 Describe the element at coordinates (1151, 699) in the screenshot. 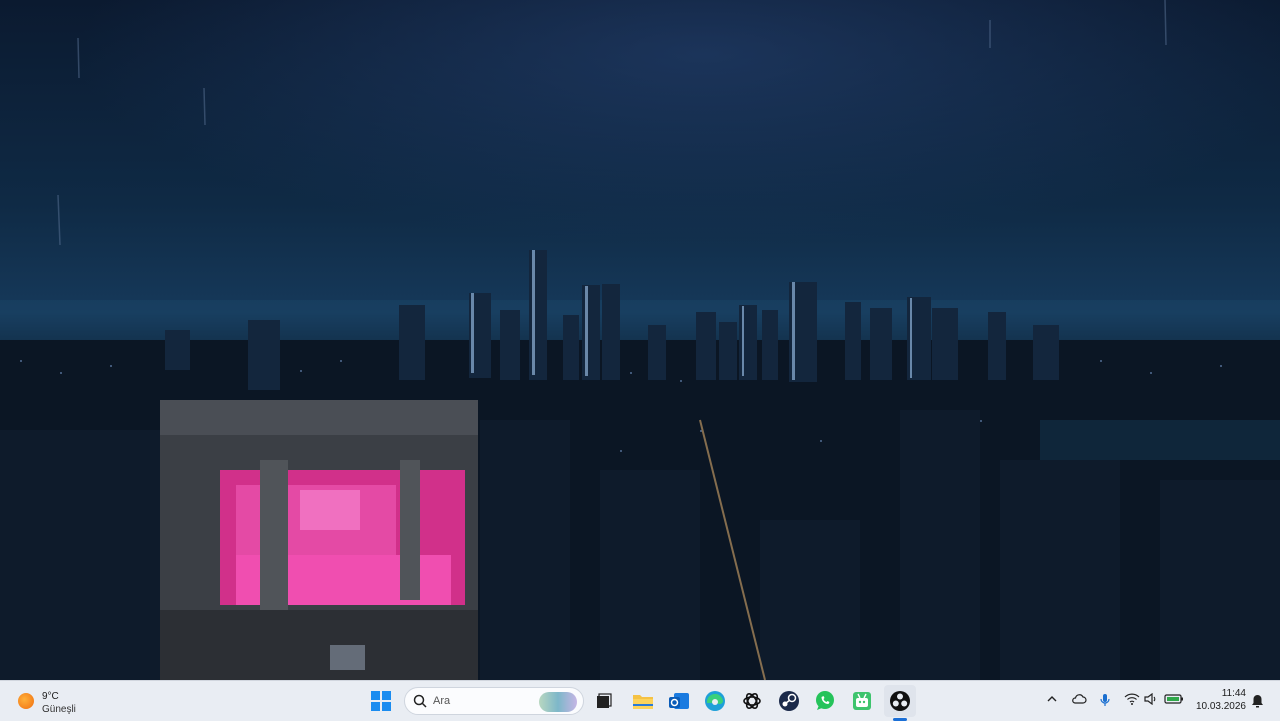

I see `speaker-icon` at that location.